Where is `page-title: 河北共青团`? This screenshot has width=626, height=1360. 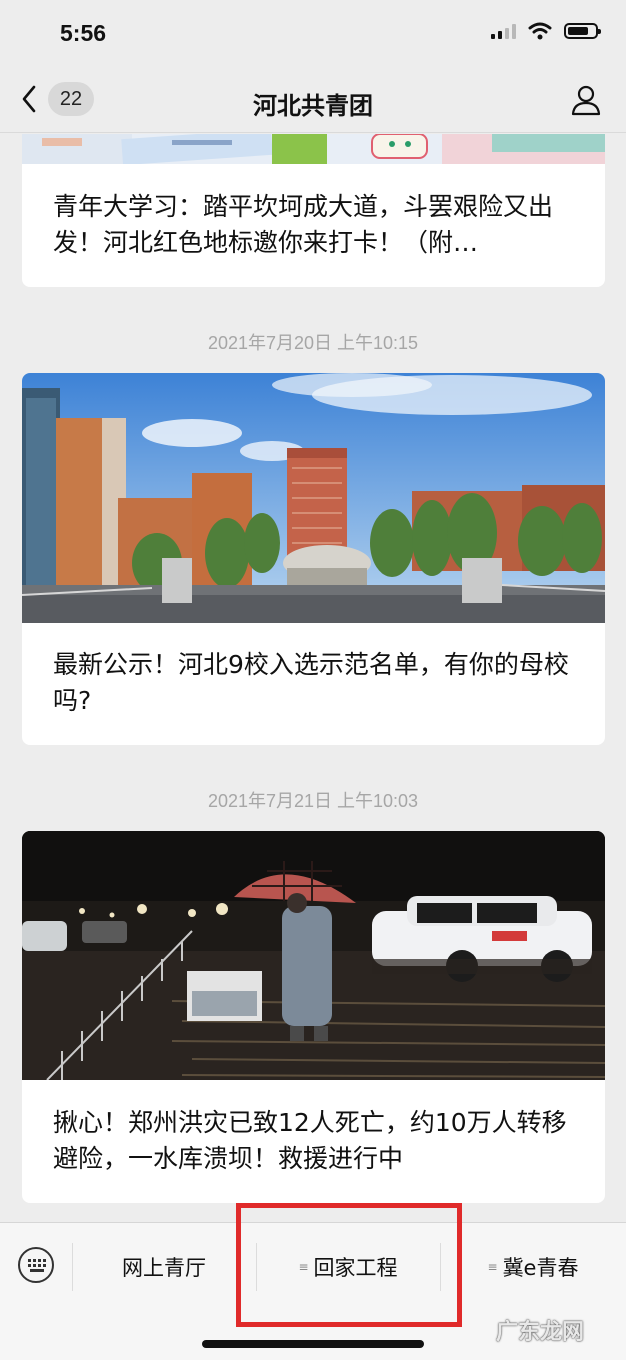 page-title: 河北共青团 is located at coordinates (313, 106).